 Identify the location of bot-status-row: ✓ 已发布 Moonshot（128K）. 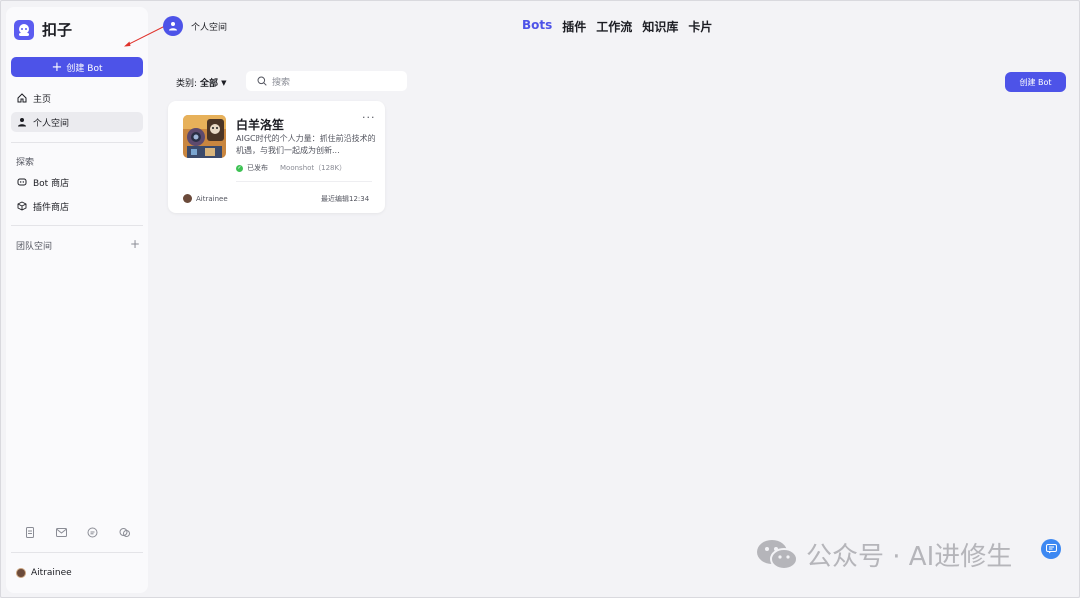
(291, 168).